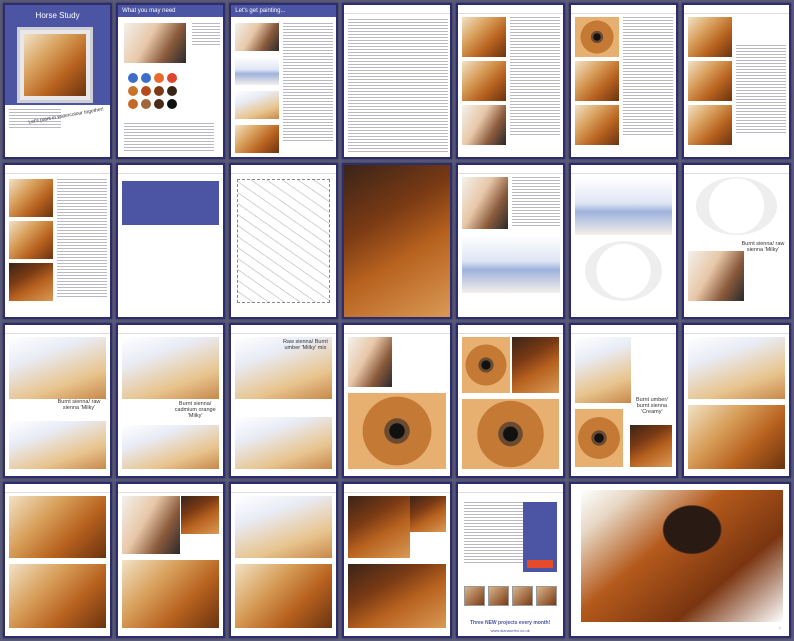 This screenshot has width=794, height=641. I want to click on page-reference-intro, so click(171, 240).